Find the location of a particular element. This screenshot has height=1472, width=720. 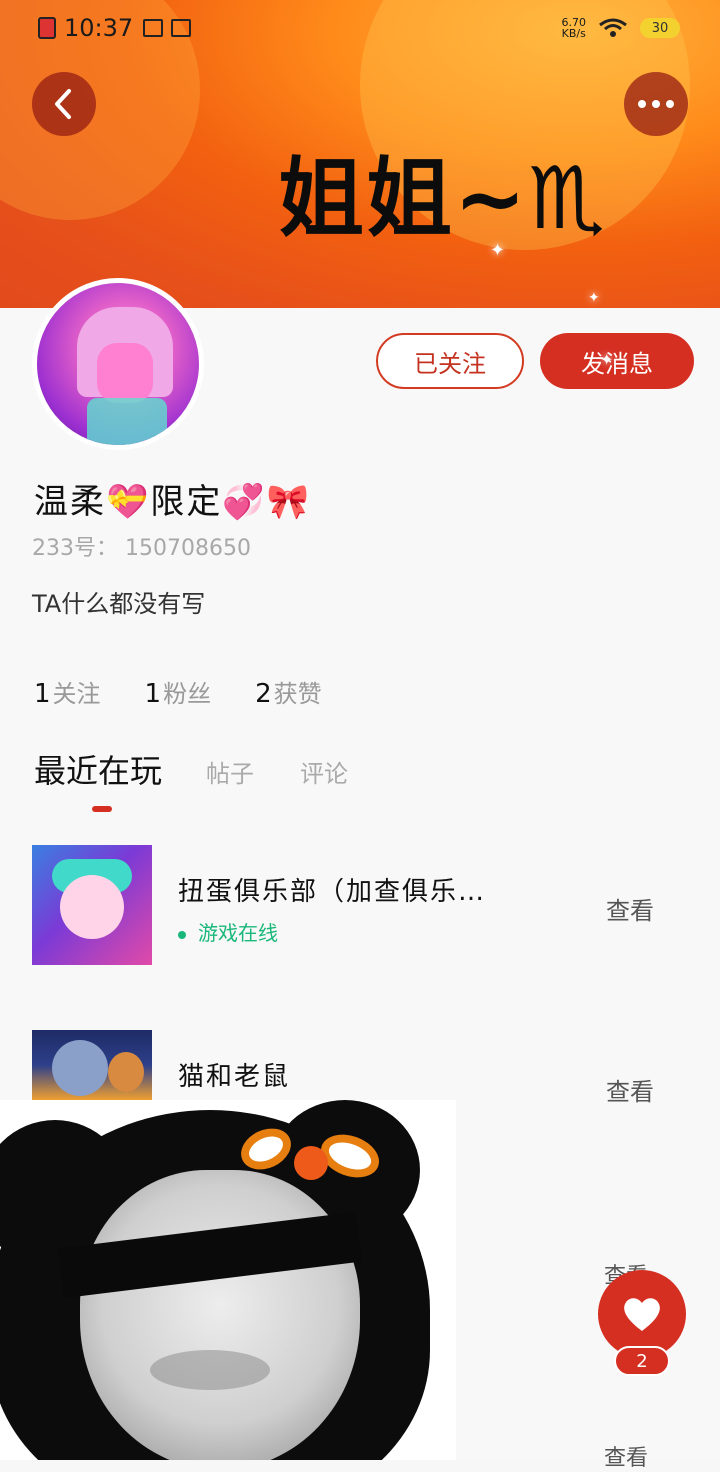

tab-recently-played: 最近在玩 is located at coordinates (98, 769).